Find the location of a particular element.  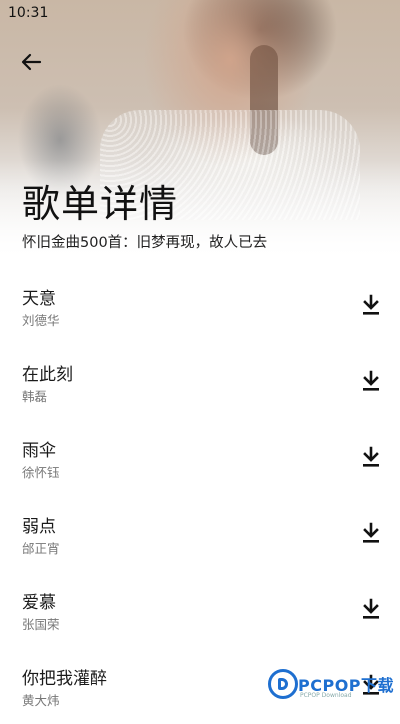

pcpop-logo-icon is located at coordinates (283, 684).